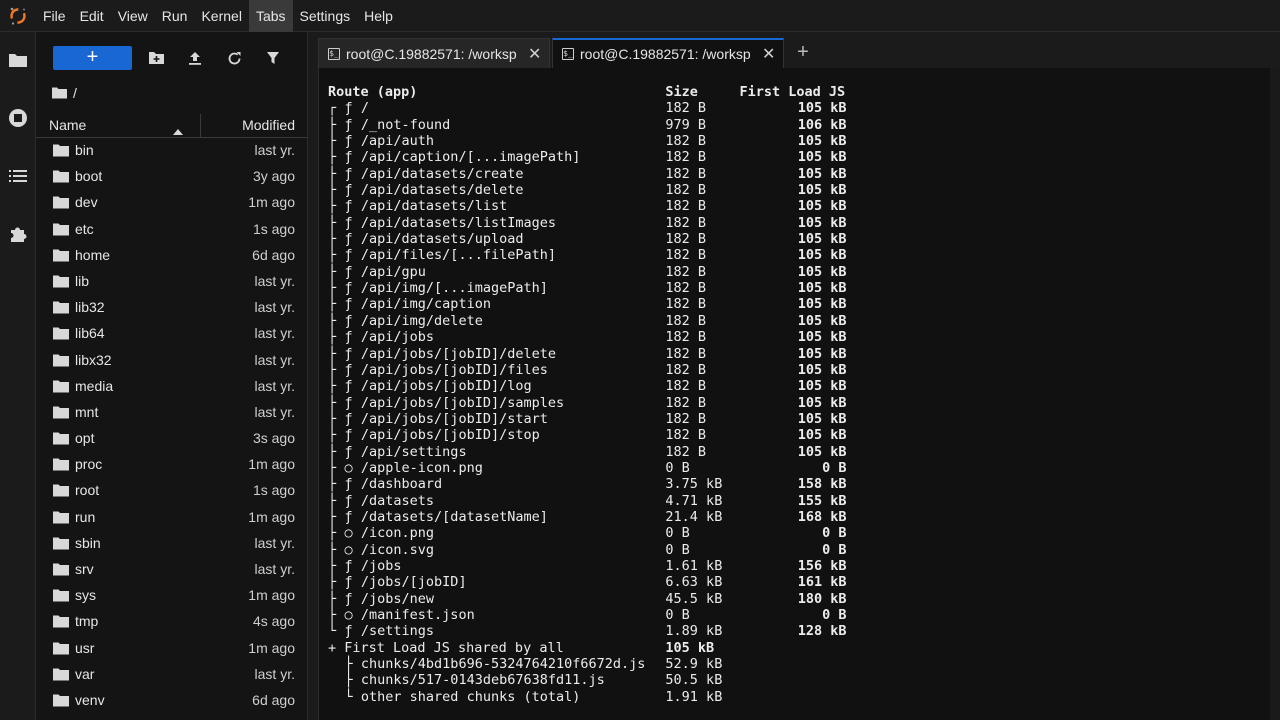 This screenshot has height=720, width=1280. Describe the element at coordinates (221, 16) in the screenshot. I see `menu-kernel: Kernel` at that location.